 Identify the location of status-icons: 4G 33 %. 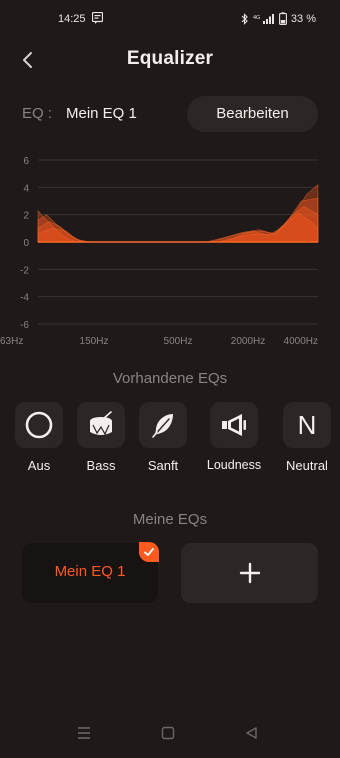
(278, 18).